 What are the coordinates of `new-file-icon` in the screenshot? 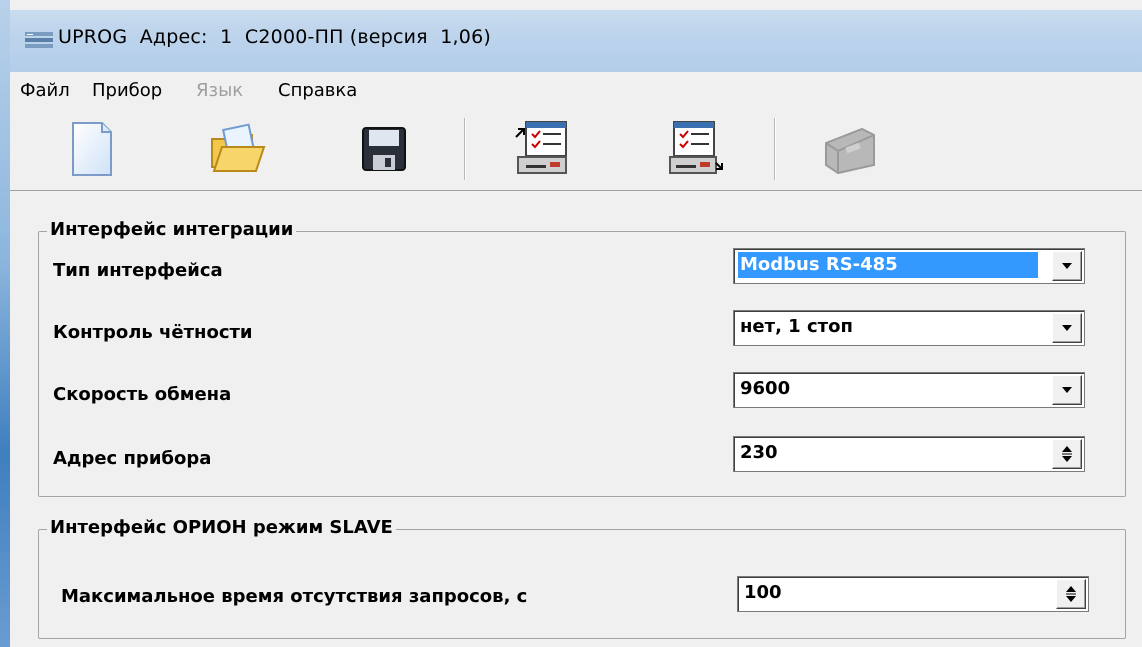 It's located at (92, 149).